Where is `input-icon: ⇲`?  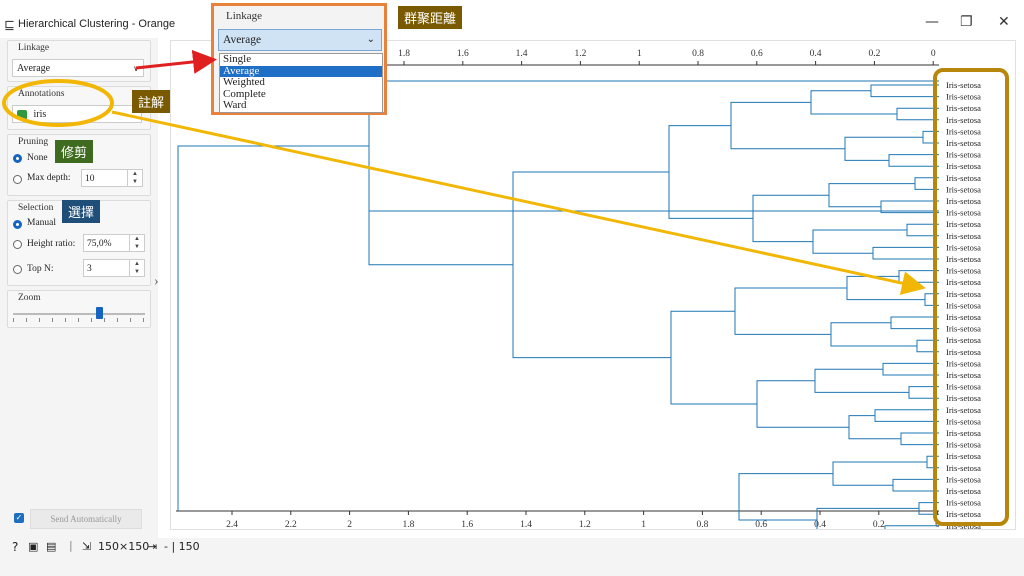
input-icon: ⇲ is located at coordinates (87, 546).